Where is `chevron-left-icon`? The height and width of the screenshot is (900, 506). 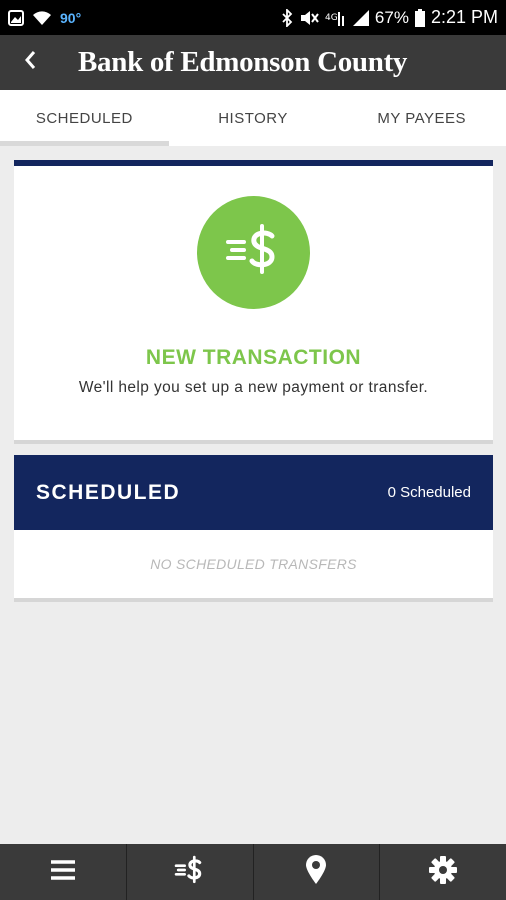
chevron-left-icon is located at coordinates (30, 62).